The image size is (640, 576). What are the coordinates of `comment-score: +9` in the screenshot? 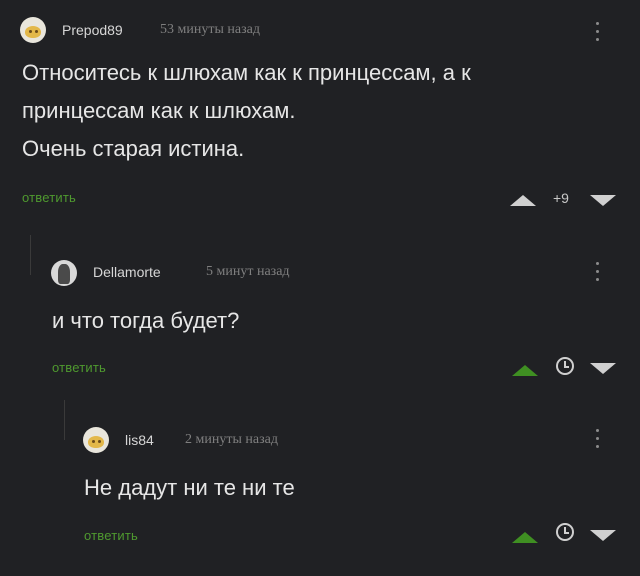 It's located at (561, 198).